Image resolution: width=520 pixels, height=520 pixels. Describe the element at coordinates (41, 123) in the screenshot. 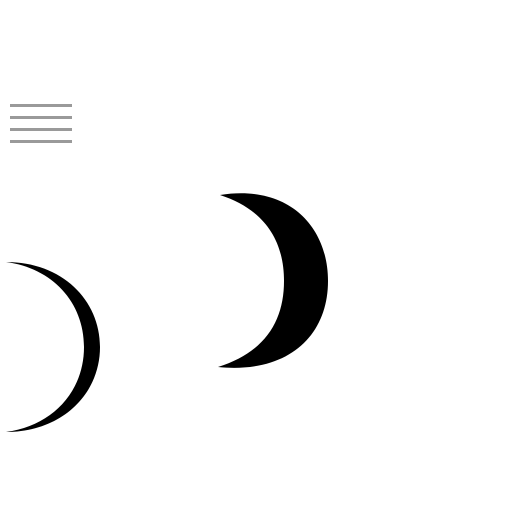

I see `hamburger-menu-icon` at that location.